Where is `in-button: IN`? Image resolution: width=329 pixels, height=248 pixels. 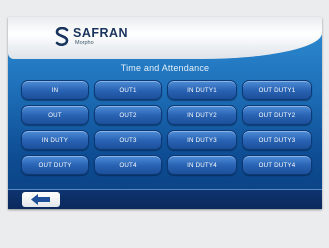 in-button: IN is located at coordinates (55, 90).